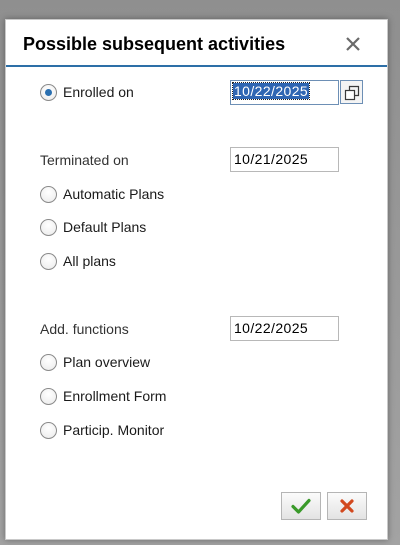 The image size is (400, 545). I want to click on radio-button-enrolled-on, so click(48, 92).